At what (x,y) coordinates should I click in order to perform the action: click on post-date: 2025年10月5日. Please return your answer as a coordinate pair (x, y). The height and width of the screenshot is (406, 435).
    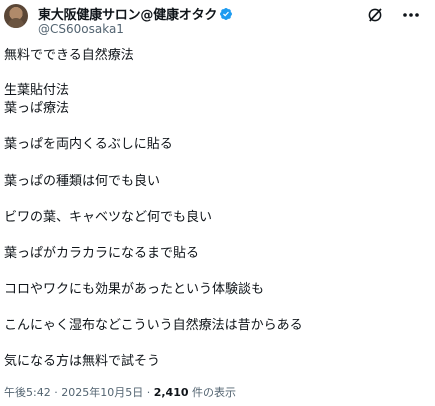
    Looking at the image, I should click on (102, 392).